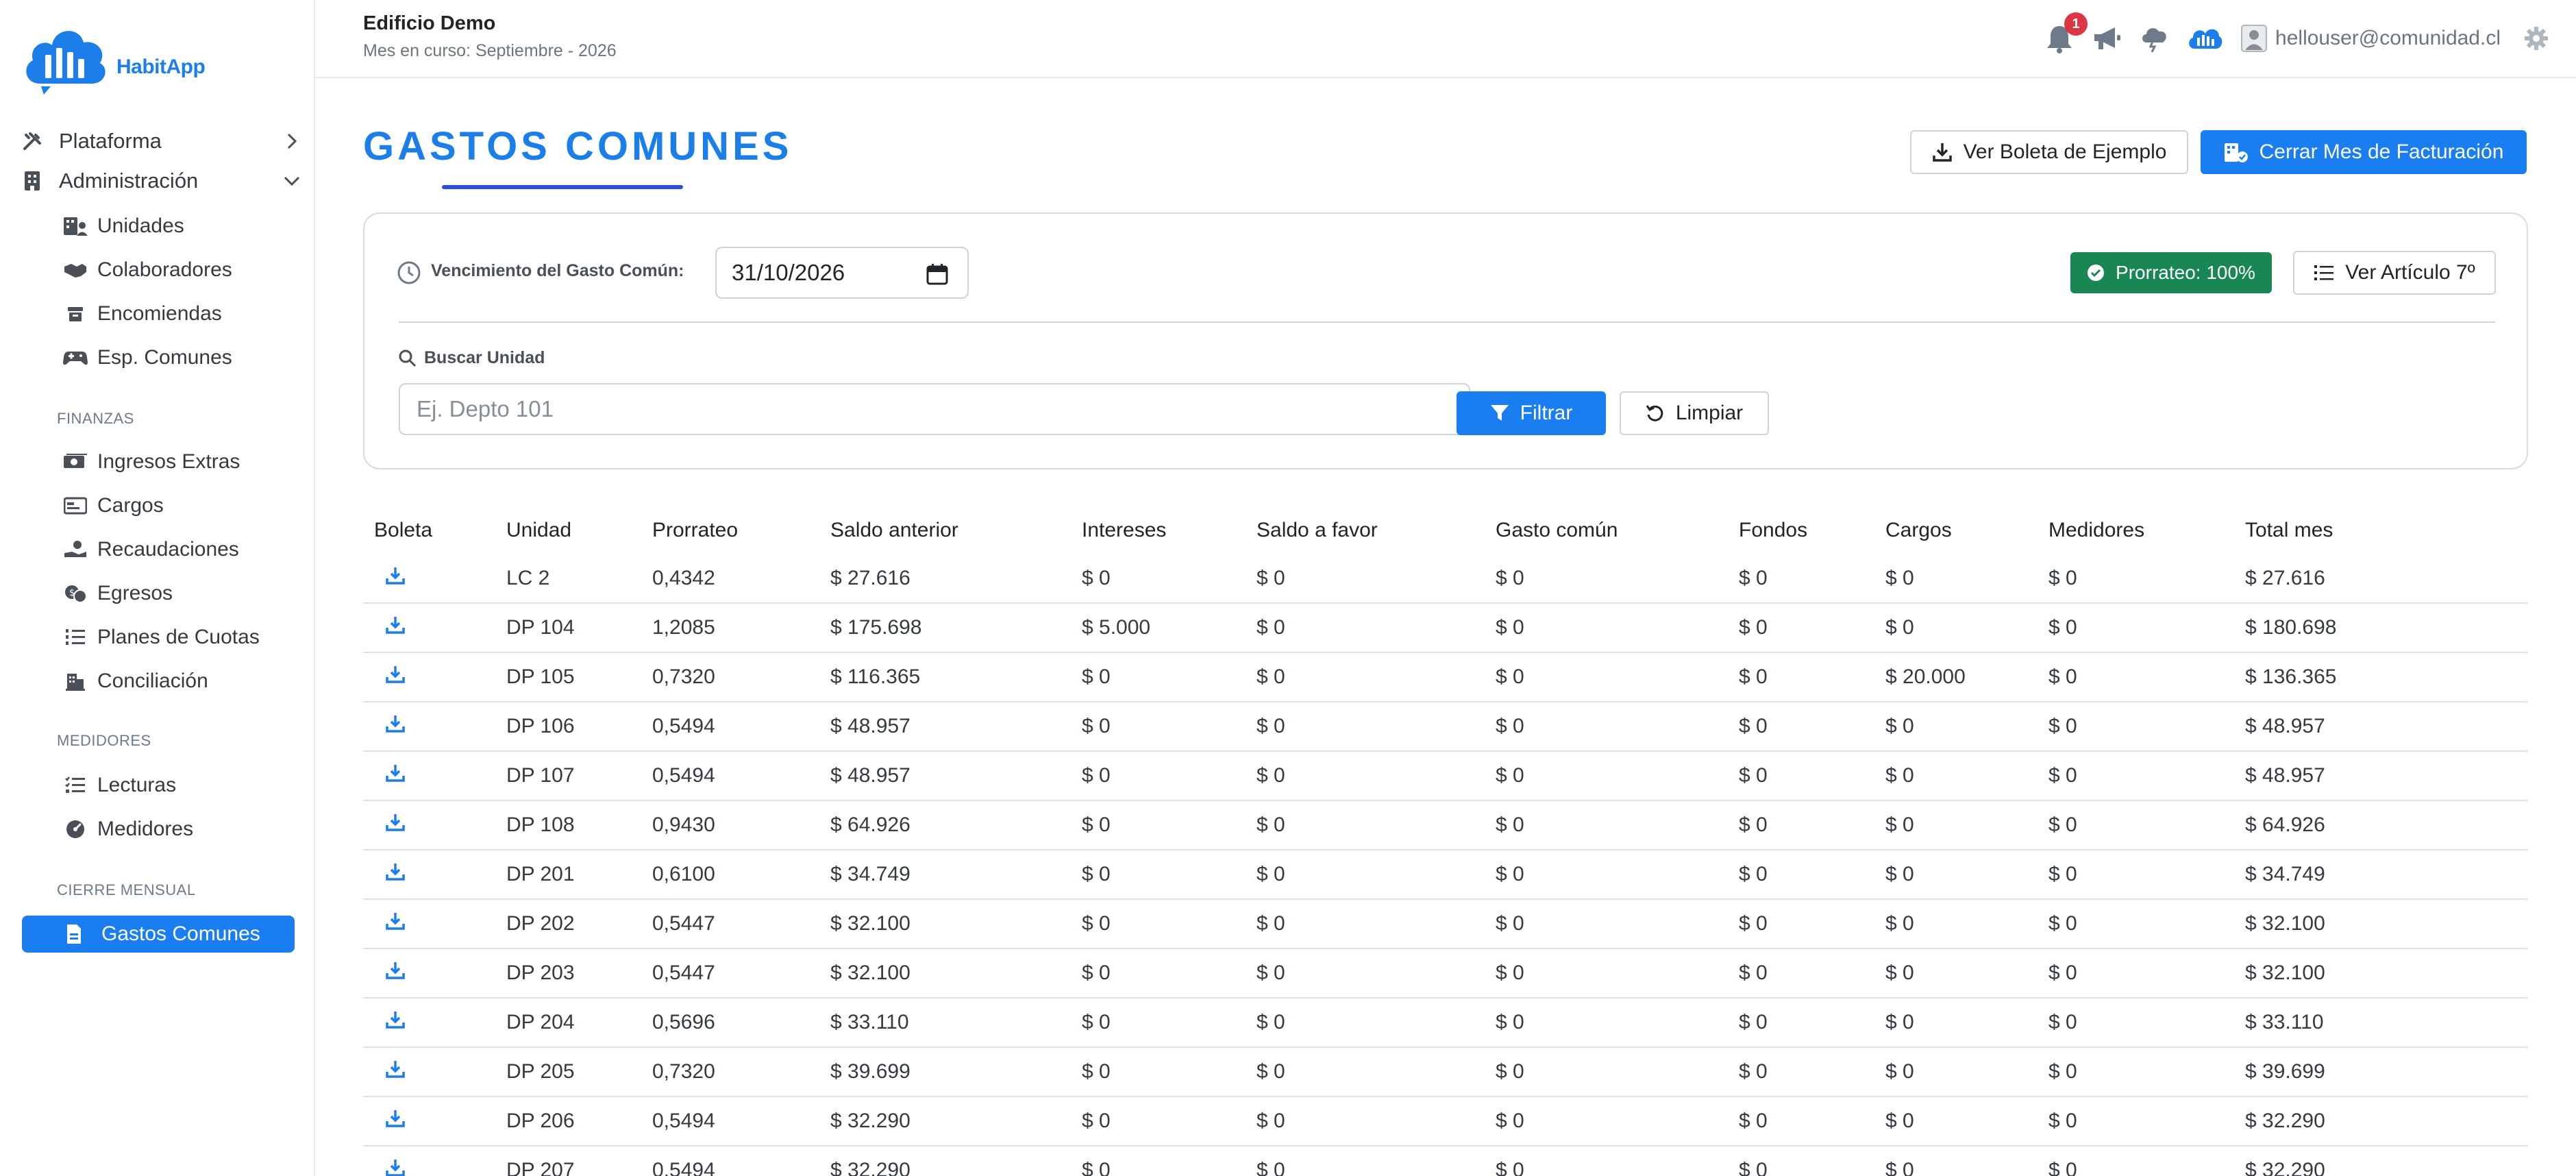 This screenshot has height=1176, width=2576. What do you see at coordinates (2107, 38) in the screenshot?
I see `megaphone-icon` at bounding box center [2107, 38].